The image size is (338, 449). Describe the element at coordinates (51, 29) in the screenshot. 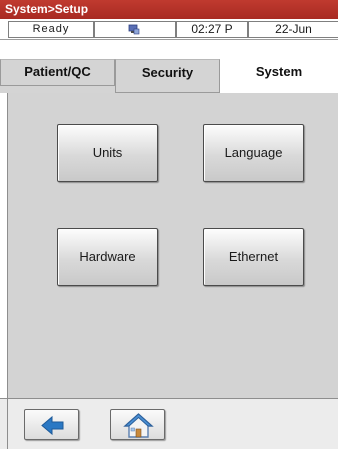

I see `status-ready: Ready` at that location.